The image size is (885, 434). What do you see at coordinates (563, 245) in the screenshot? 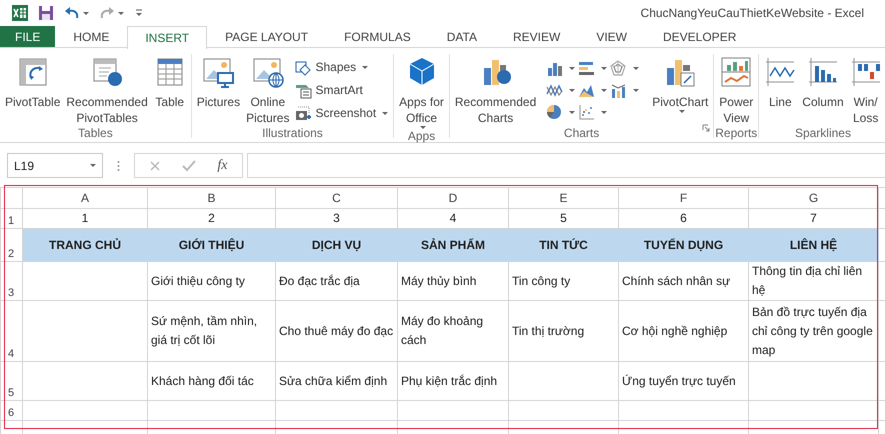
I see `heading-cell: TIN TỨC` at bounding box center [563, 245].